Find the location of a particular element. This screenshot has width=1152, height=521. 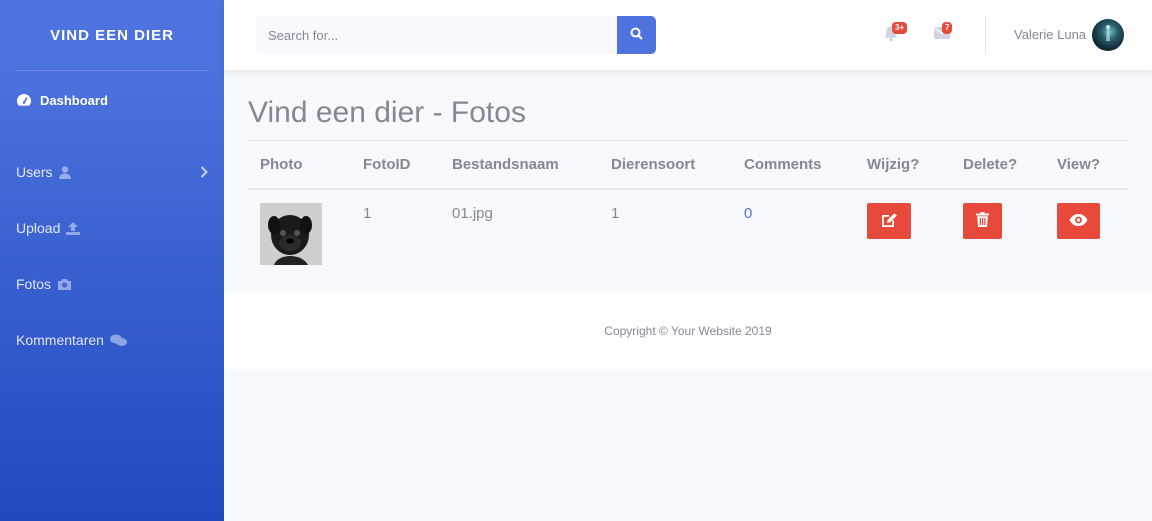

alerts-badge: 3+ is located at coordinates (900, 28).